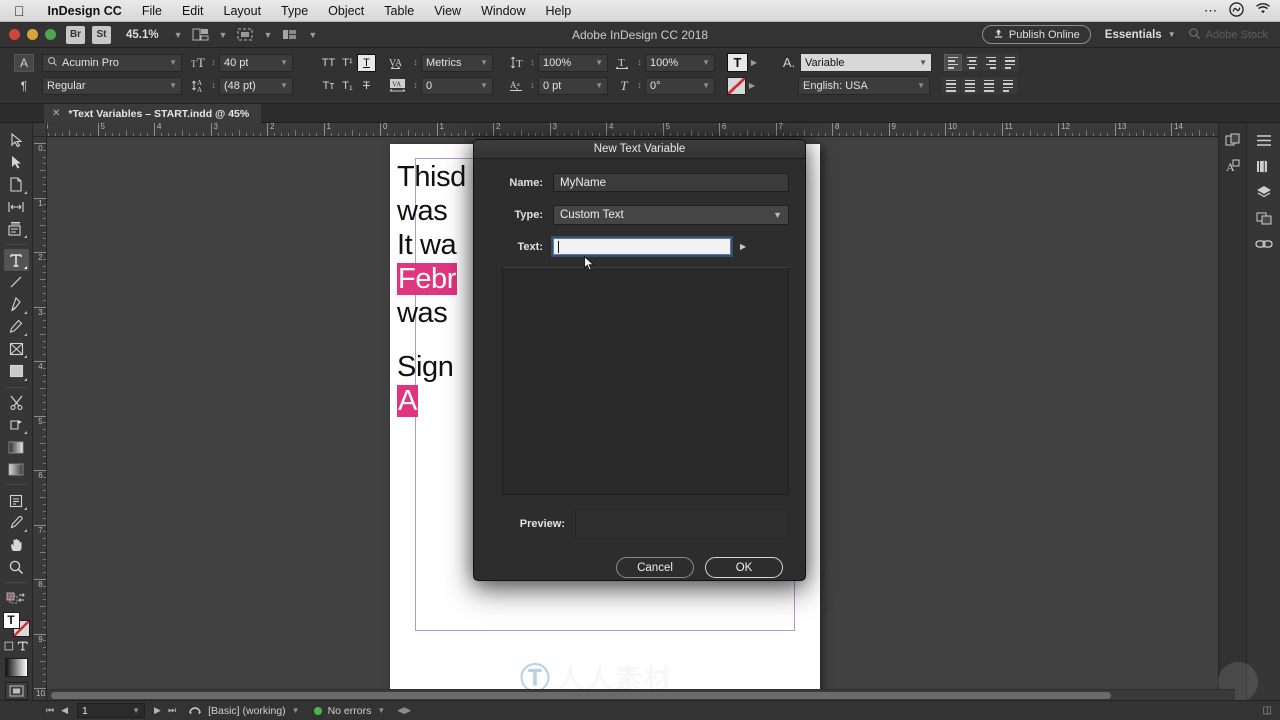 This screenshot has height=720, width=1280. Describe the element at coordinates (704, 85) in the screenshot. I see `skew-chevron-down-icon: ▼` at that location.